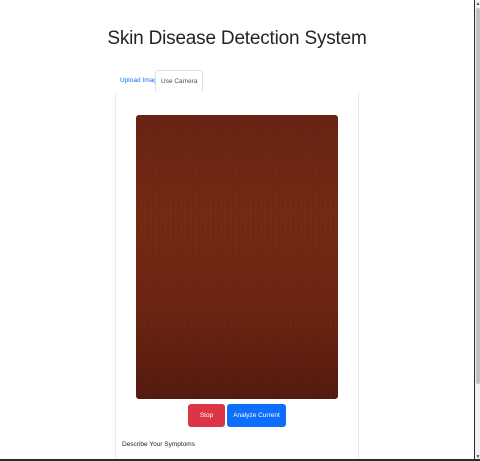 This screenshot has height=461, width=480. What do you see at coordinates (206, 423) in the screenshot?
I see `stop-camera-button: Stop Camera` at bounding box center [206, 423].